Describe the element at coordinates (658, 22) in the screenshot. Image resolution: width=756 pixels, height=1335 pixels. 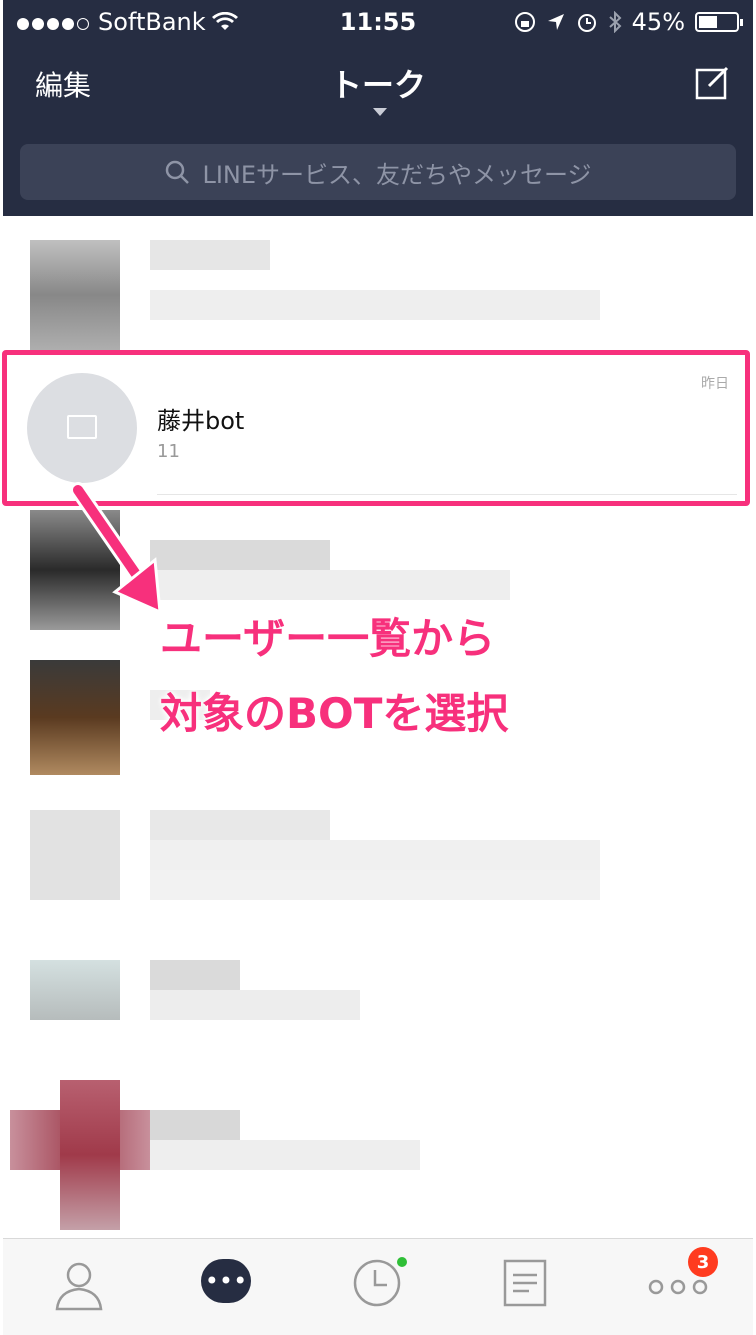
I see `battery-percent: 45%` at that location.